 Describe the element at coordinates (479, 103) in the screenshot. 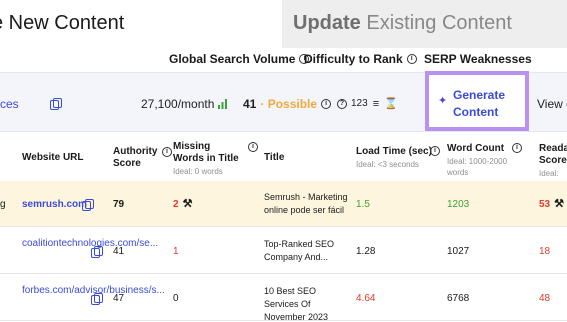

I see `generate-content-label: Generate Content` at that location.